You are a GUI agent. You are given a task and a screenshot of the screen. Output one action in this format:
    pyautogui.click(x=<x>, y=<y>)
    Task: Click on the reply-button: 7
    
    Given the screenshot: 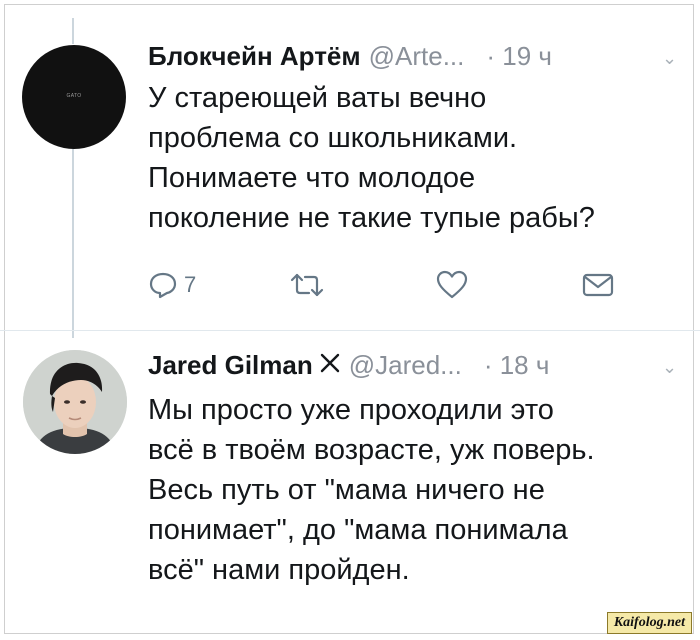 What is the action you would take?
    pyautogui.click(x=172, y=285)
    